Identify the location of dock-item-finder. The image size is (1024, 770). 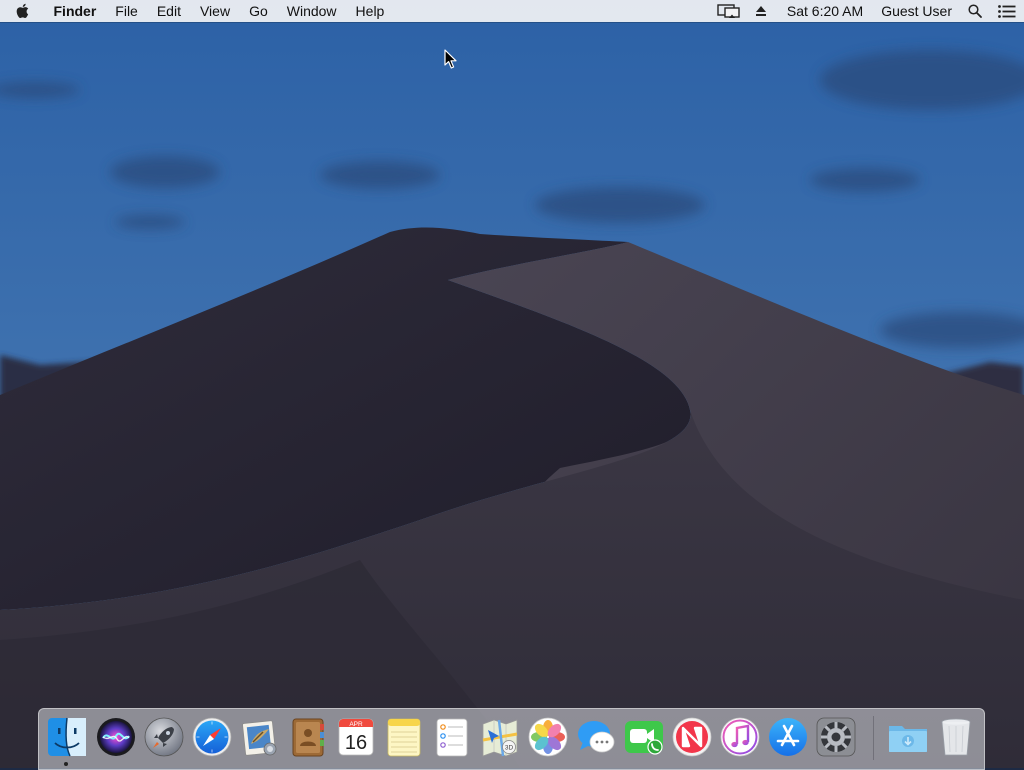
(67, 737).